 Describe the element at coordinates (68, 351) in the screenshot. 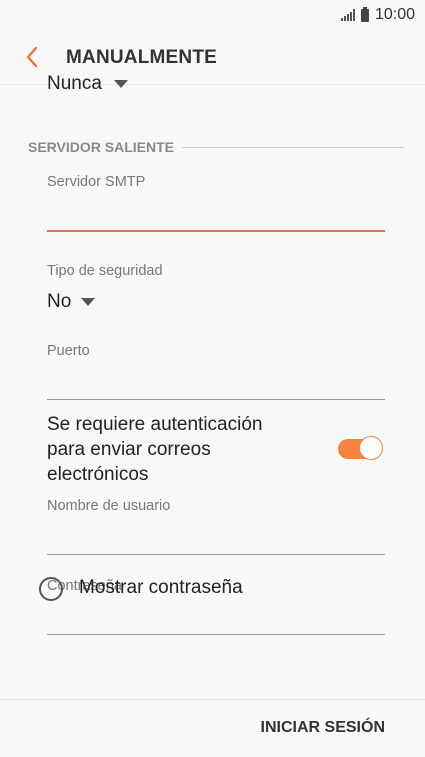

I see `port-label: Puerto` at that location.